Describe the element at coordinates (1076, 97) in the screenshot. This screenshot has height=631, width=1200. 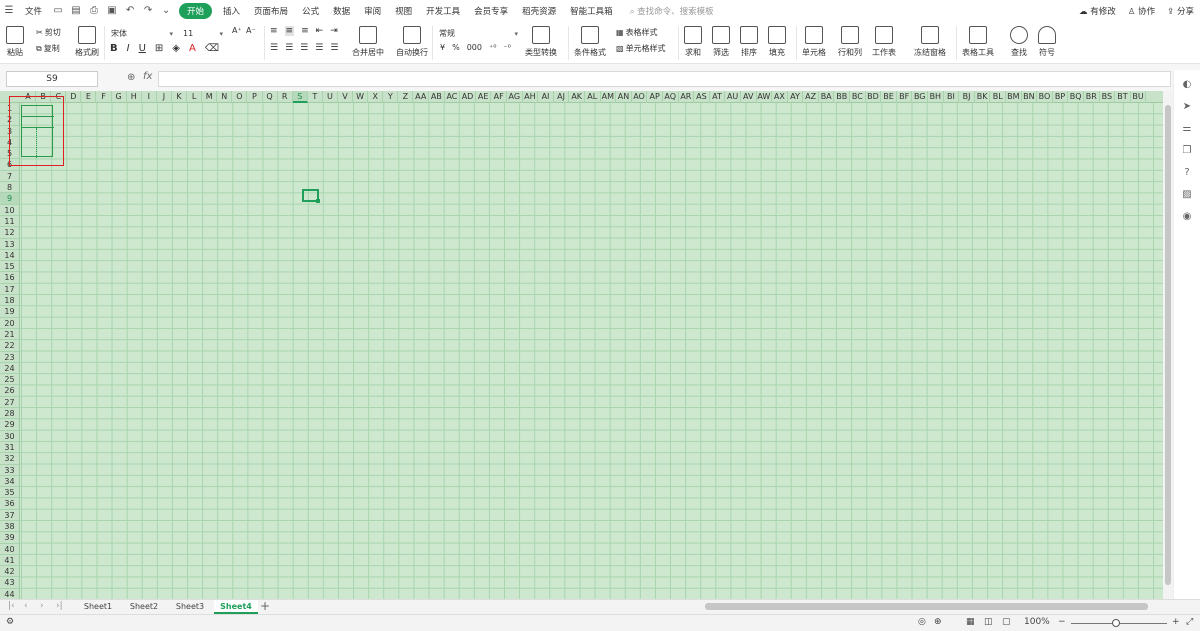
I see `column-header: BQ` at that location.